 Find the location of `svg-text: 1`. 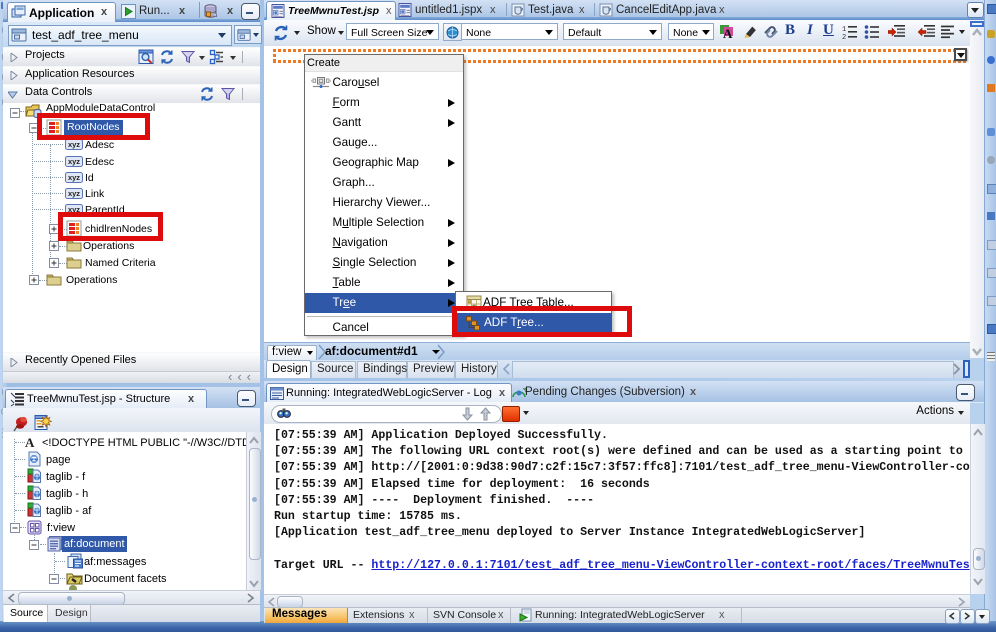

svg-text: 1 is located at coordinates (844, 30).